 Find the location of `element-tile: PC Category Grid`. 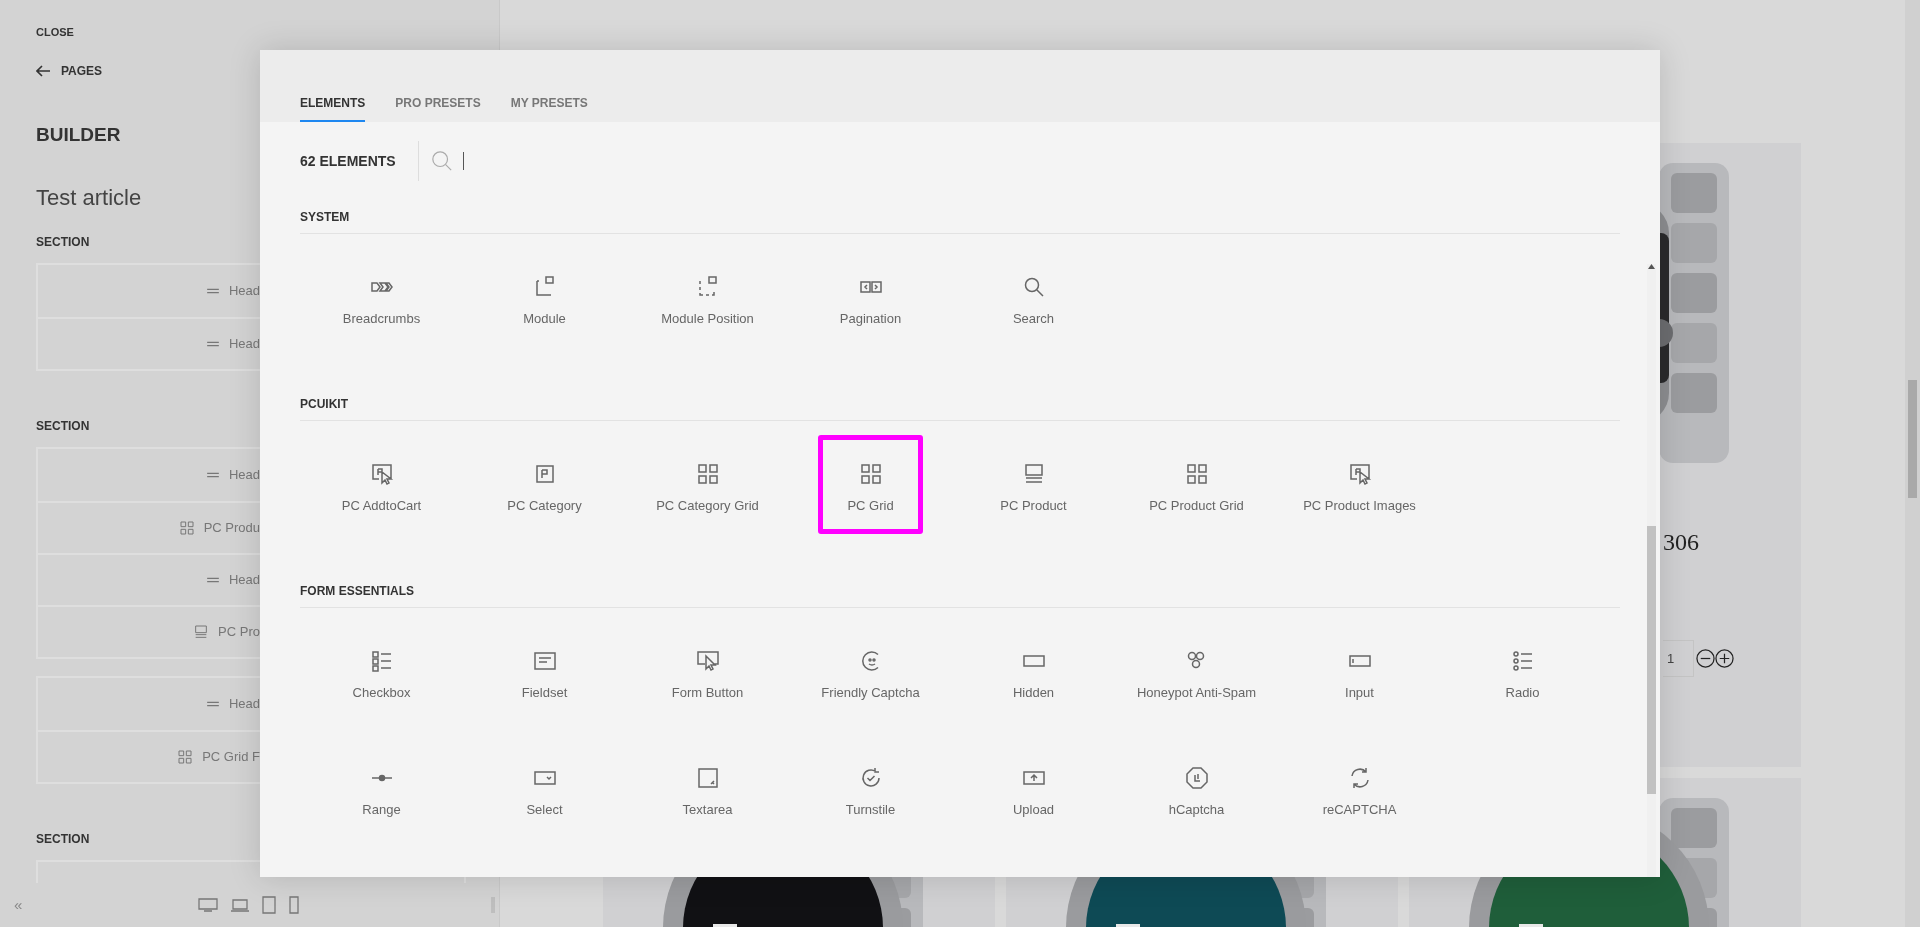

element-tile: PC Category Grid is located at coordinates (707, 484).